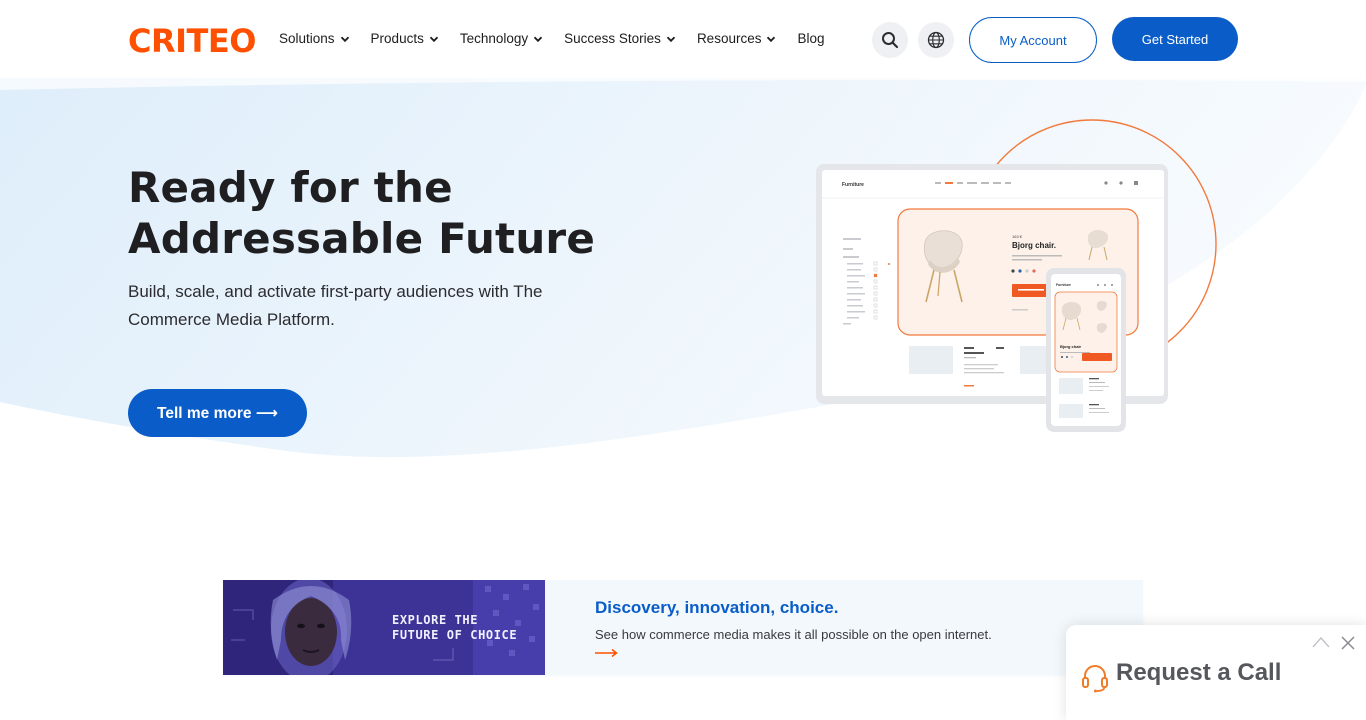 The image size is (1366, 720). What do you see at coordinates (1348, 643) in the screenshot?
I see `close-icon` at bounding box center [1348, 643].